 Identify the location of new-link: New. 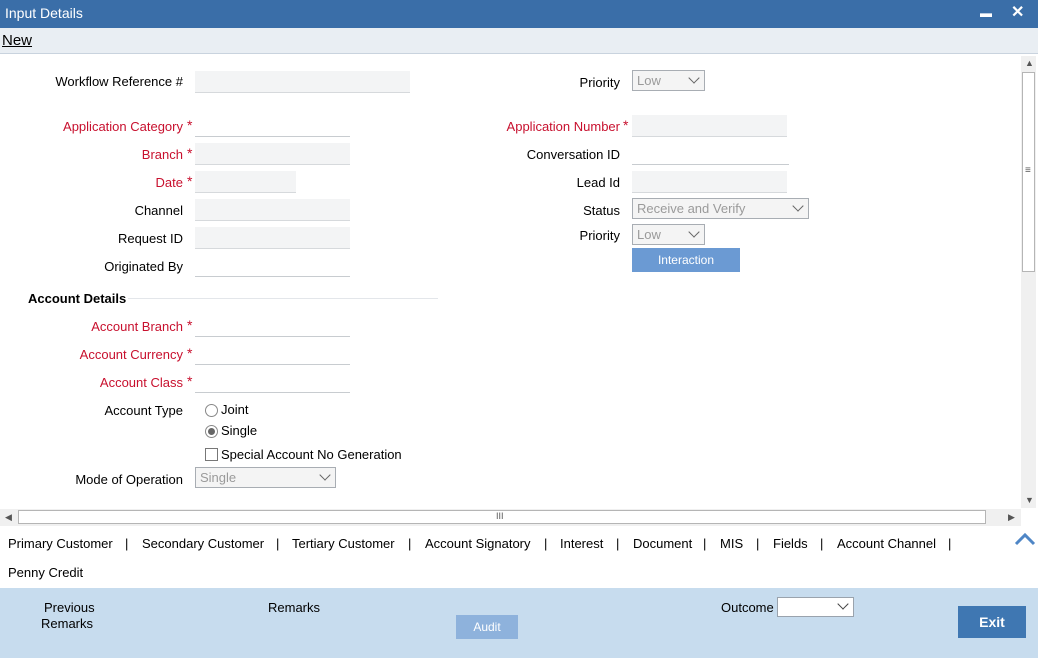
(17, 40).